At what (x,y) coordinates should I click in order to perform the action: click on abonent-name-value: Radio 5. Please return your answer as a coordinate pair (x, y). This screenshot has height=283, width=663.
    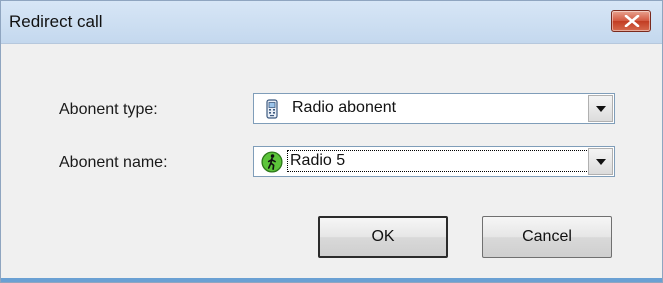
    Looking at the image, I should click on (439, 161).